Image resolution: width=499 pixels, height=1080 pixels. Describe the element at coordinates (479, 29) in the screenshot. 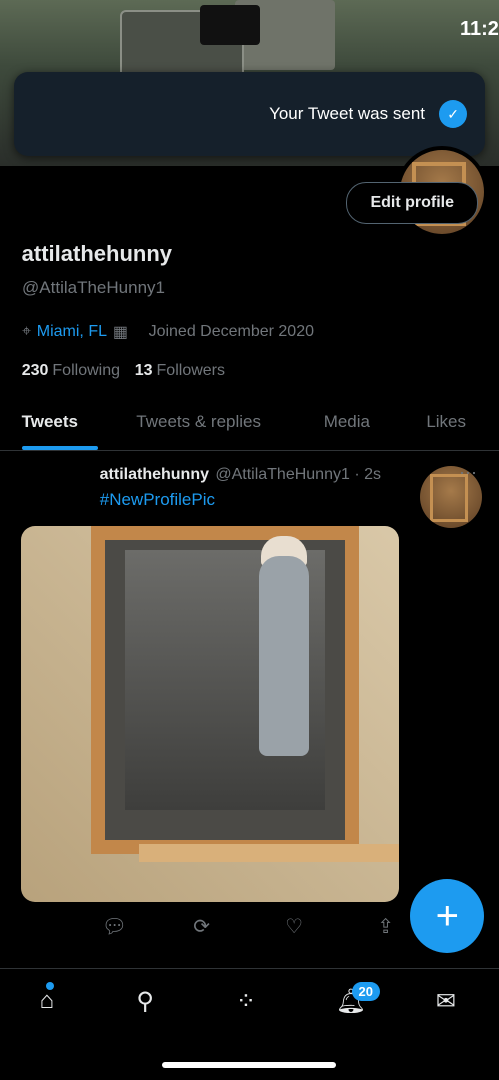

I see `status-time: 11:23` at that location.